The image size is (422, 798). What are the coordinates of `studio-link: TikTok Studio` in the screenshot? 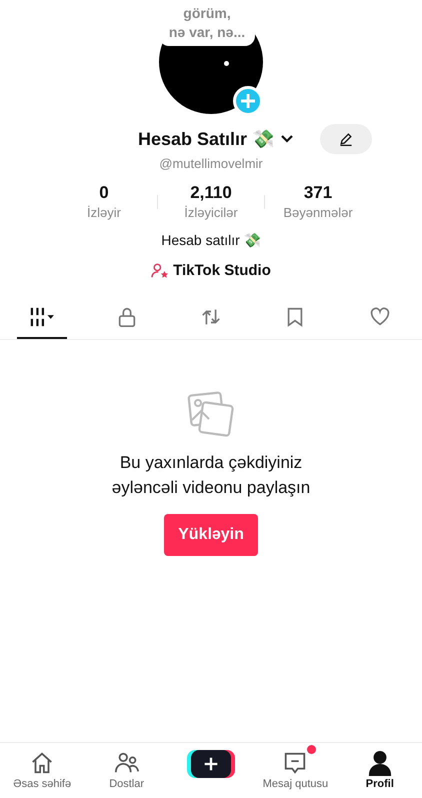 It's located at (222, 270).